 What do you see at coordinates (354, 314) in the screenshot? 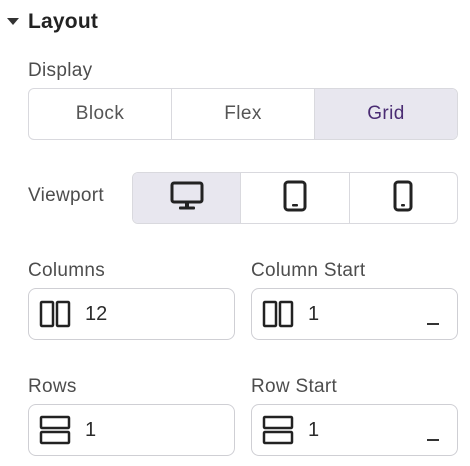
I see `column-start-input: 1` at bounding box center [354, 314].